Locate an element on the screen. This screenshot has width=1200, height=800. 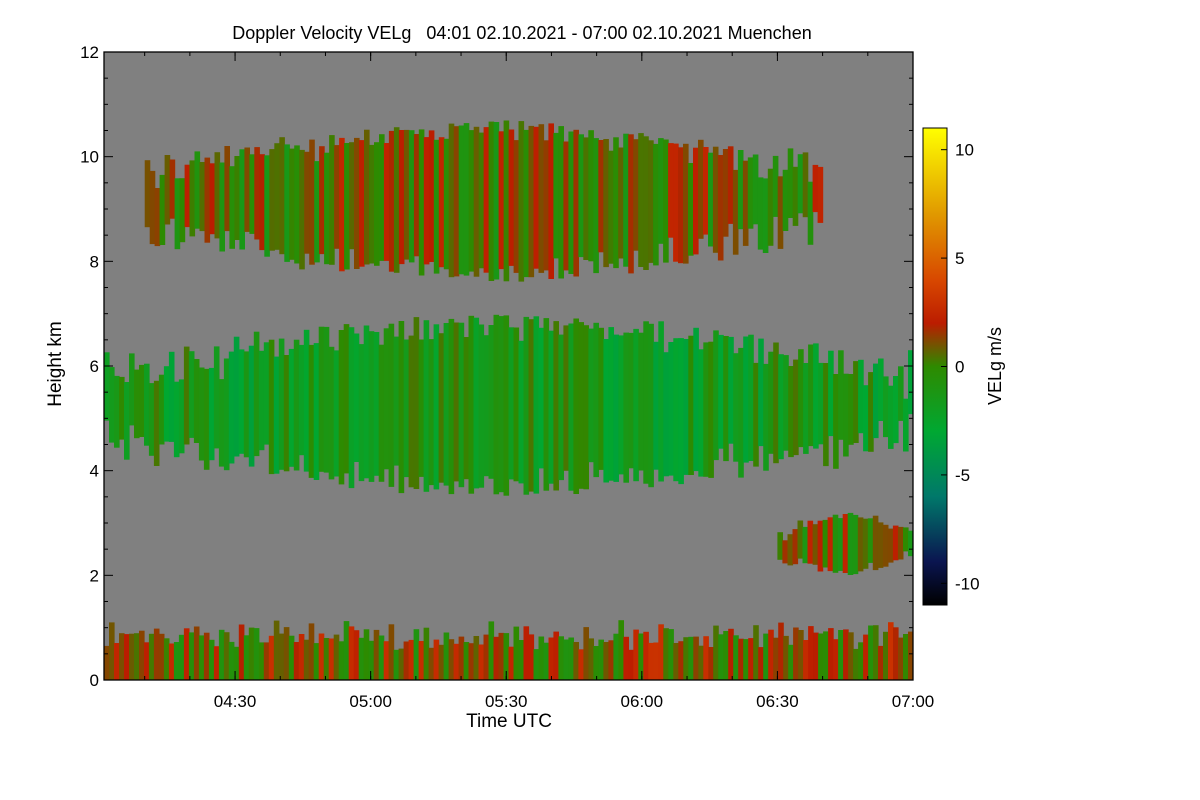
colorbar-tick-label: -5 is located at coordinates (962, 475).